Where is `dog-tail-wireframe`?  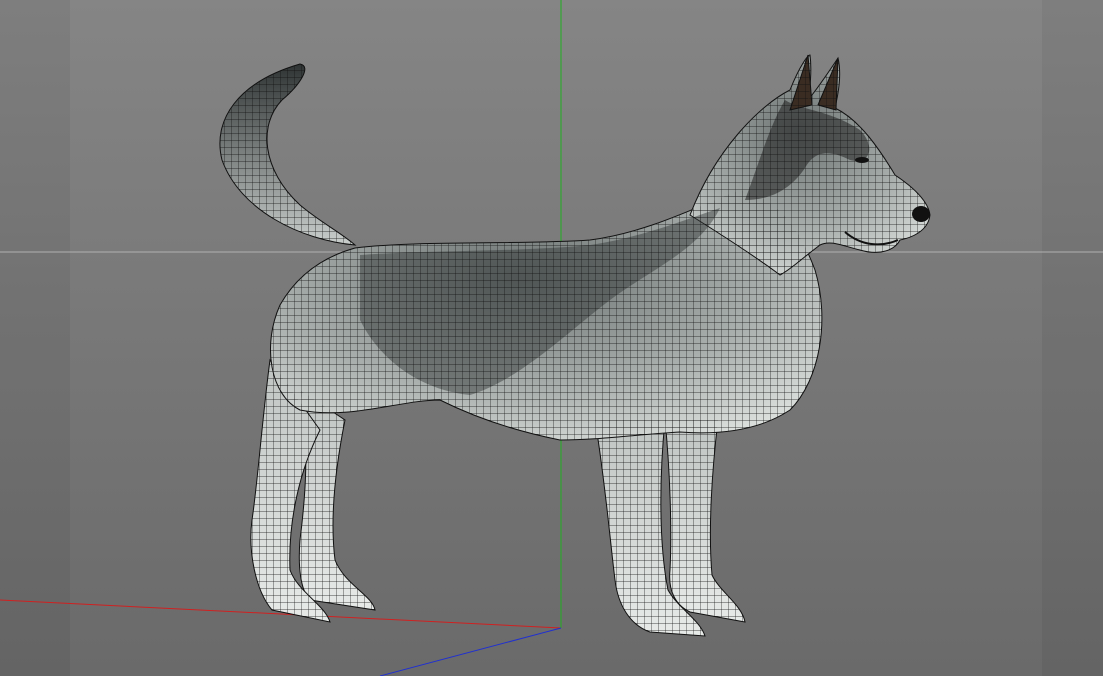 dog-tail-wireframe is located at coordinates (287, 154).